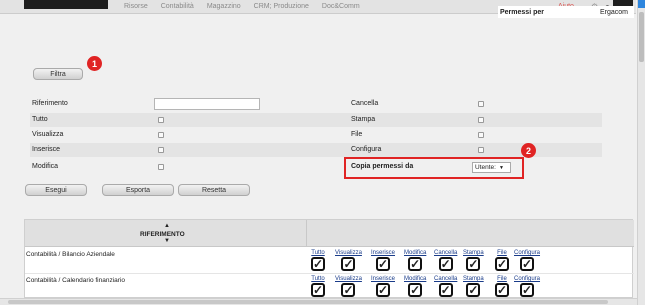 This screenshot has height=305, width=645. I want to click on configura-checkbox, so click(481, 150).